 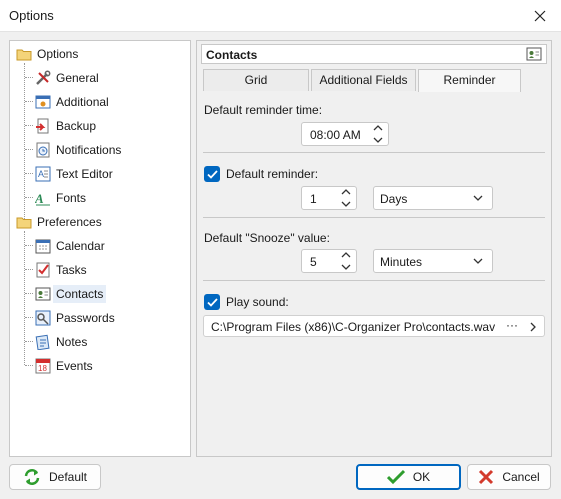 I want to click on snooze-amount-value: 5, so click(x=313, y=262).